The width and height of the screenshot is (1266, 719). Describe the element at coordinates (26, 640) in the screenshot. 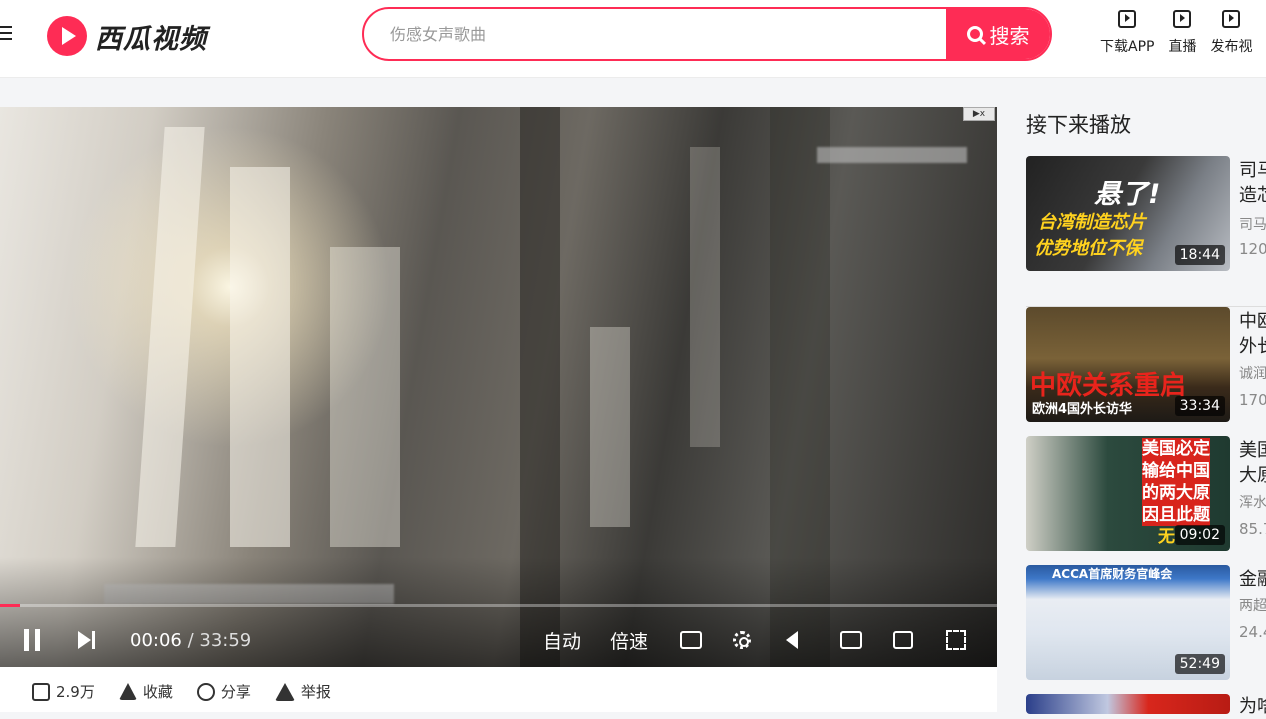

I see `pause-icon` at that location.